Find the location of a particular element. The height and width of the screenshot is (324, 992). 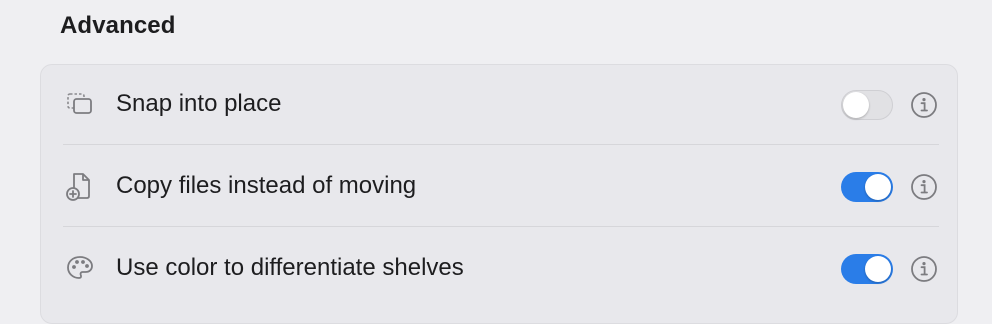

snap-window-icon is located at coordinates (80, 104).